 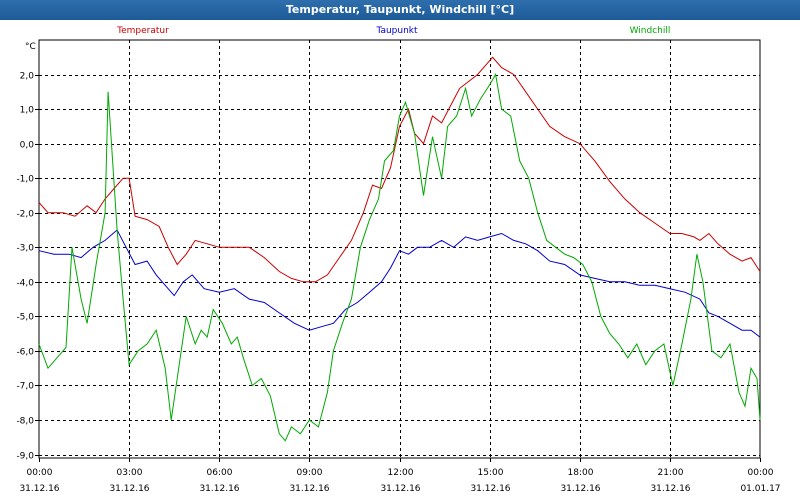 I want to click on y-tick-label: 0,0, so click(x=27, y=146).